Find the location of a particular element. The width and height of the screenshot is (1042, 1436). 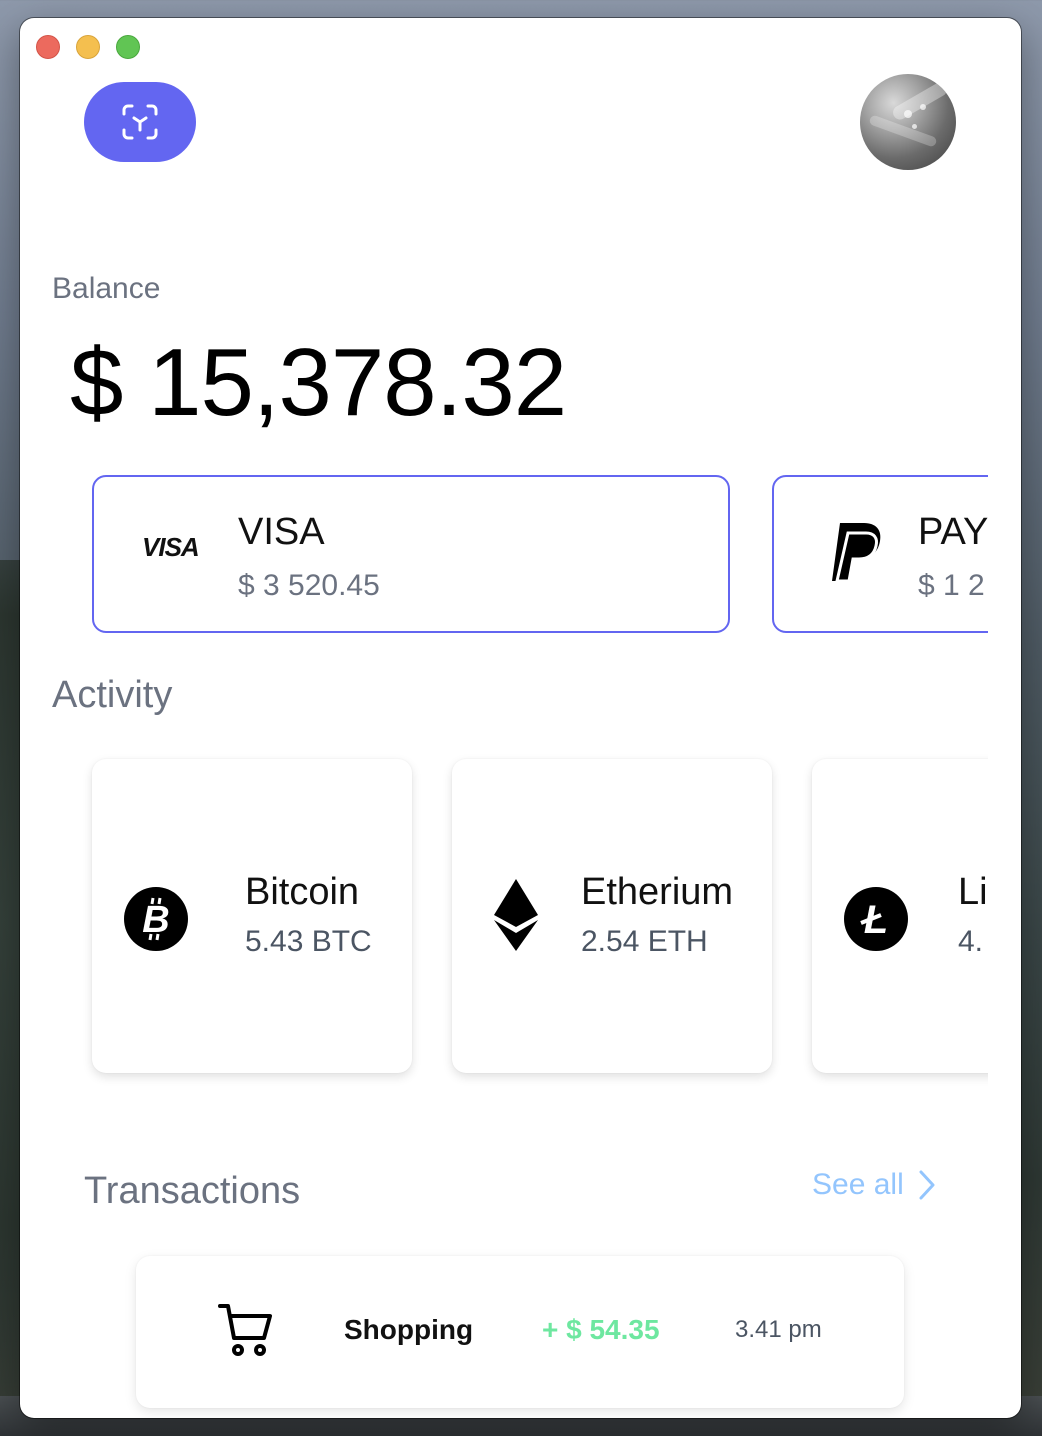

coin-name: Etherium is located at coordinates (657, 892).